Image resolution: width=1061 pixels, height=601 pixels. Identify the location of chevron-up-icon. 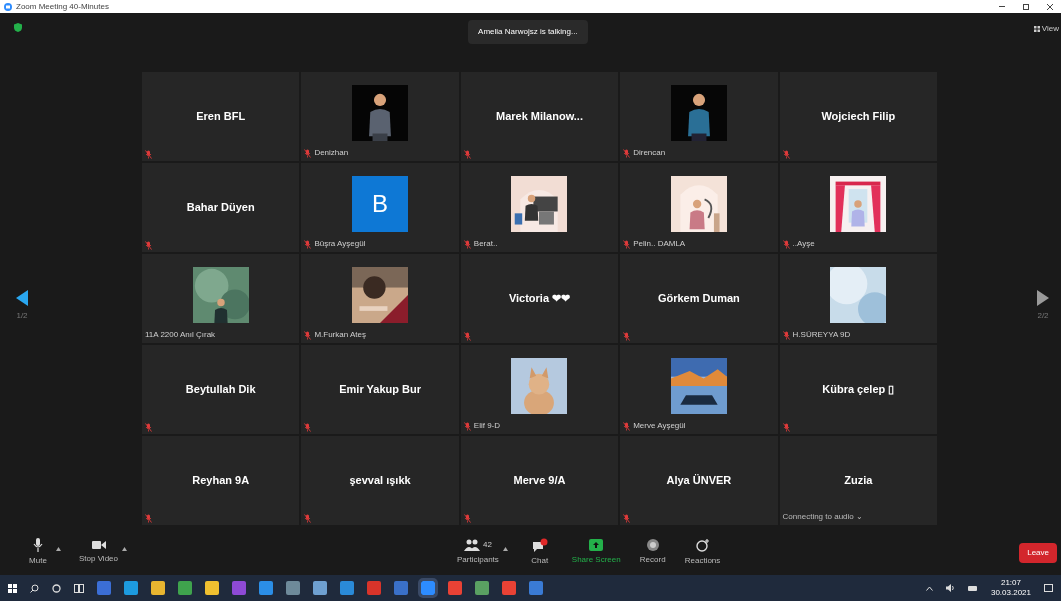
(929, 588).